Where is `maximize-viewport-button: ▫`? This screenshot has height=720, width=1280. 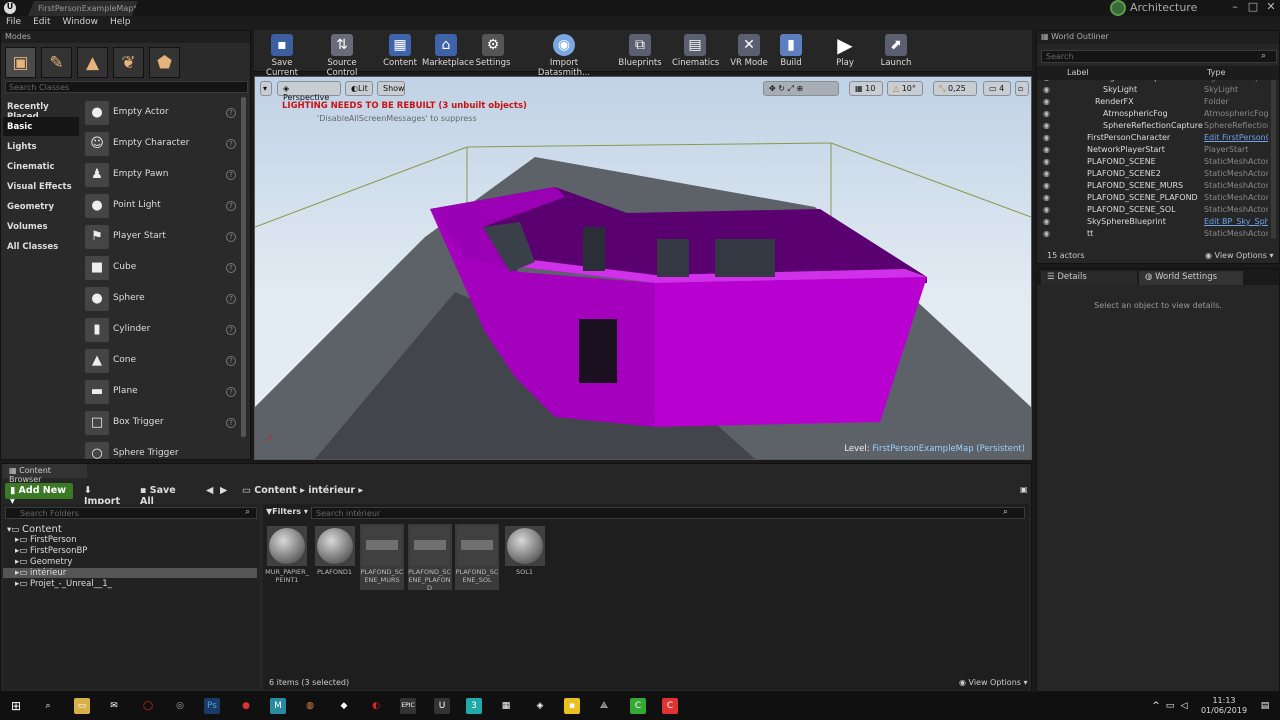
maximize-viewport-button: ▫ is located at coordinates (1022, 88).